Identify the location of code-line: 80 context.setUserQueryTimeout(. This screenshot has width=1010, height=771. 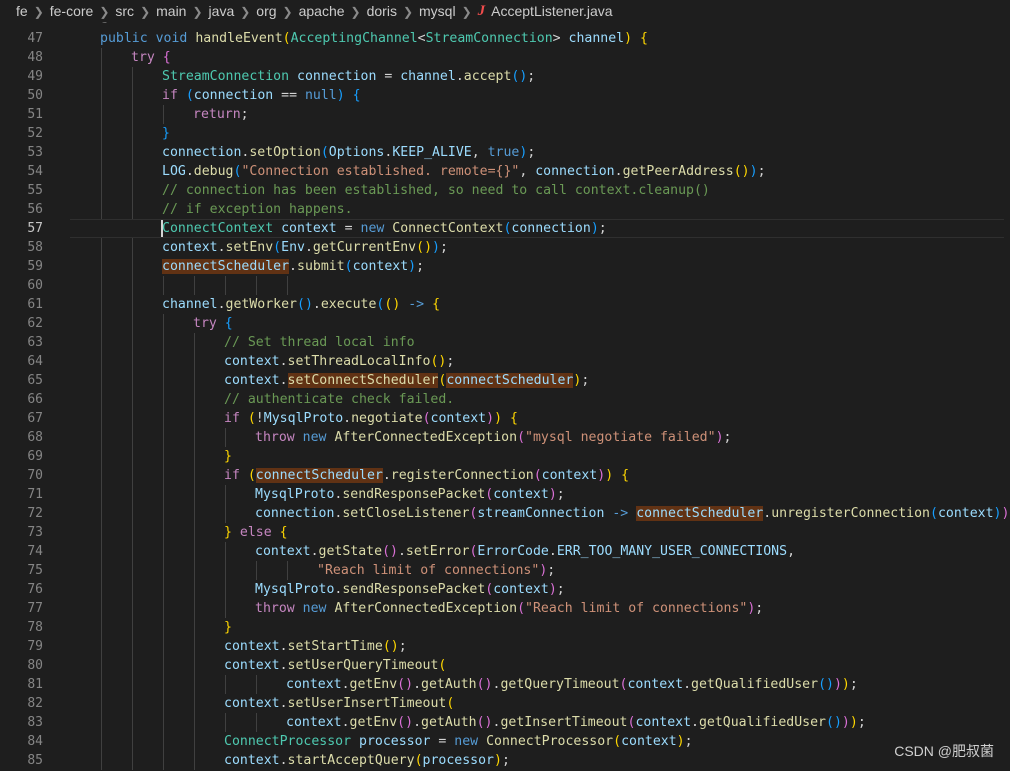
(505, 665).